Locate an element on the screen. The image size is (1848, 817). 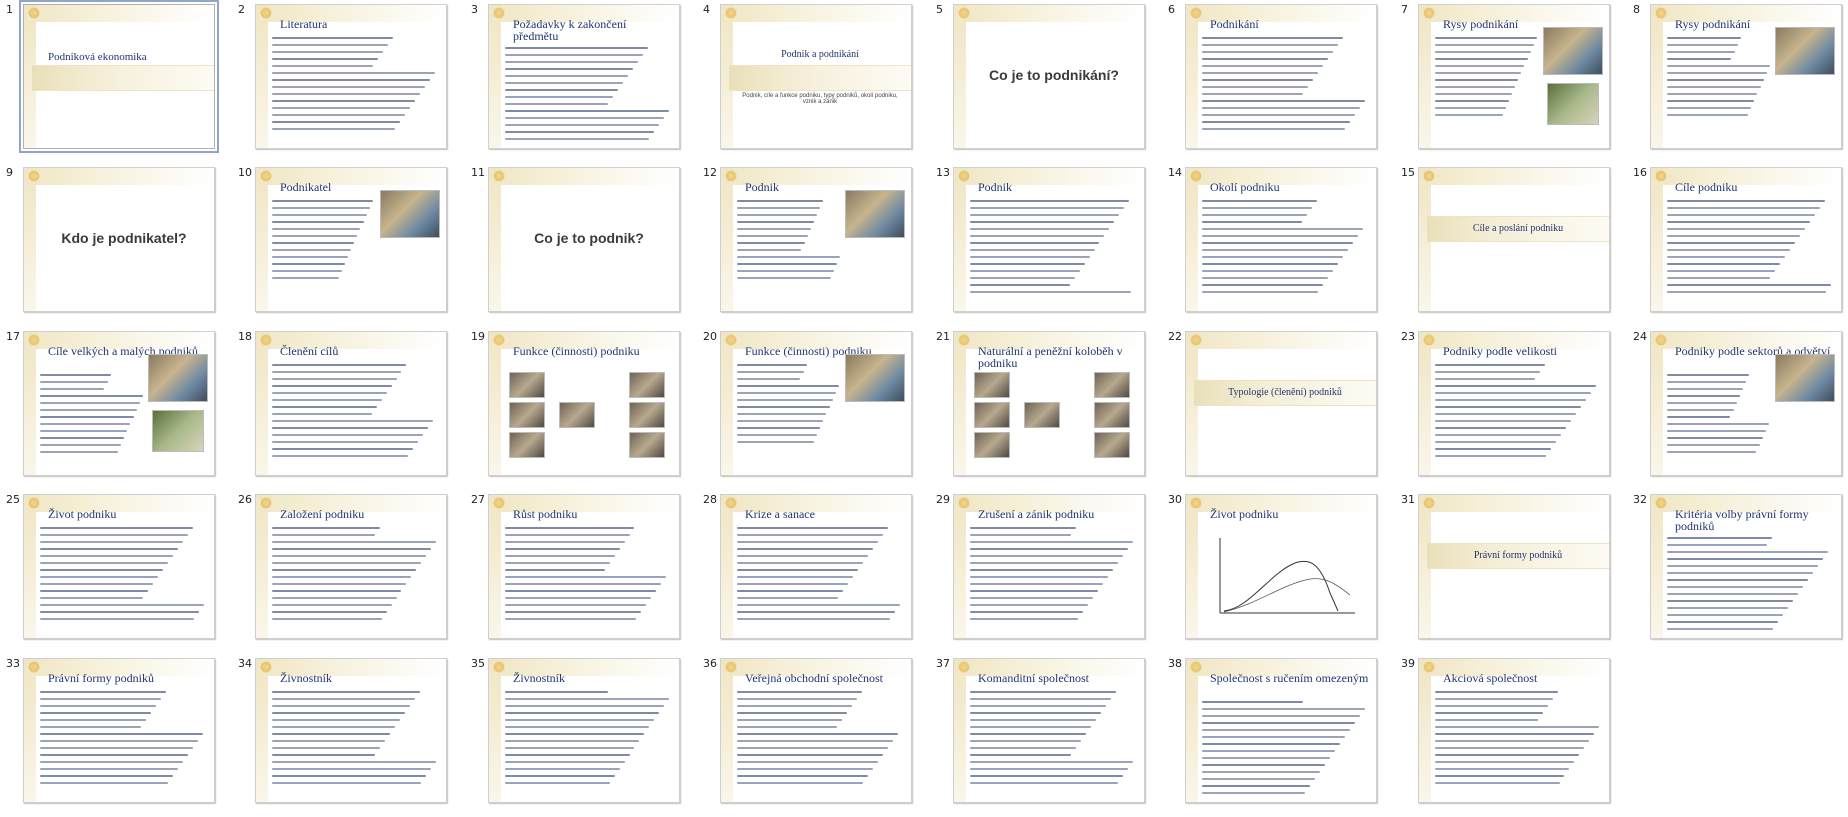
slide-thumbnail-cell: 13 Podnik is located at coordinates (1045, 244).